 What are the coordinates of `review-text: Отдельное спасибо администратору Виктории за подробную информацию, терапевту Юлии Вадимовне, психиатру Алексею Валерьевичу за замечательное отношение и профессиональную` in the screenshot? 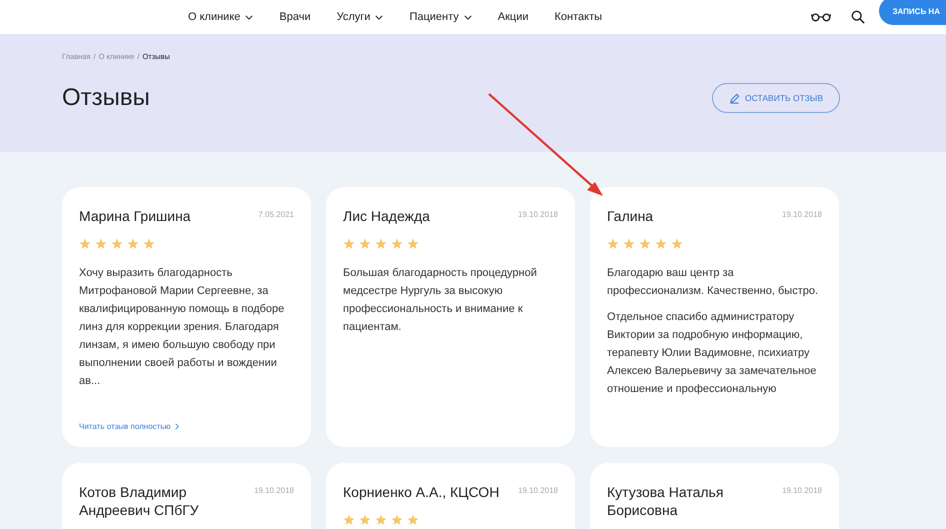 It's located at (712, 353).